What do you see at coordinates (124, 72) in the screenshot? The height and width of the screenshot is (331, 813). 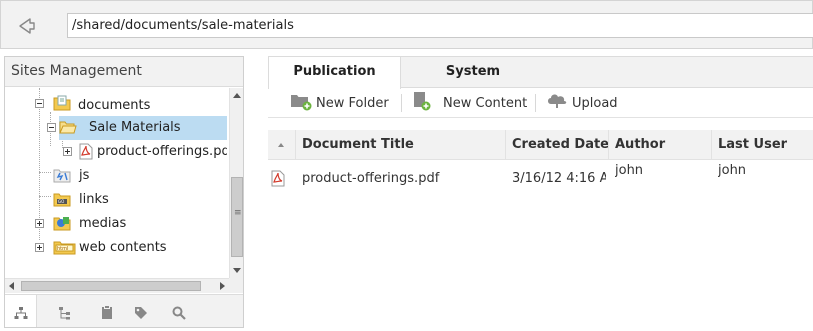 I see `panel-title: Sites Management` at bounding box center [124, 72].